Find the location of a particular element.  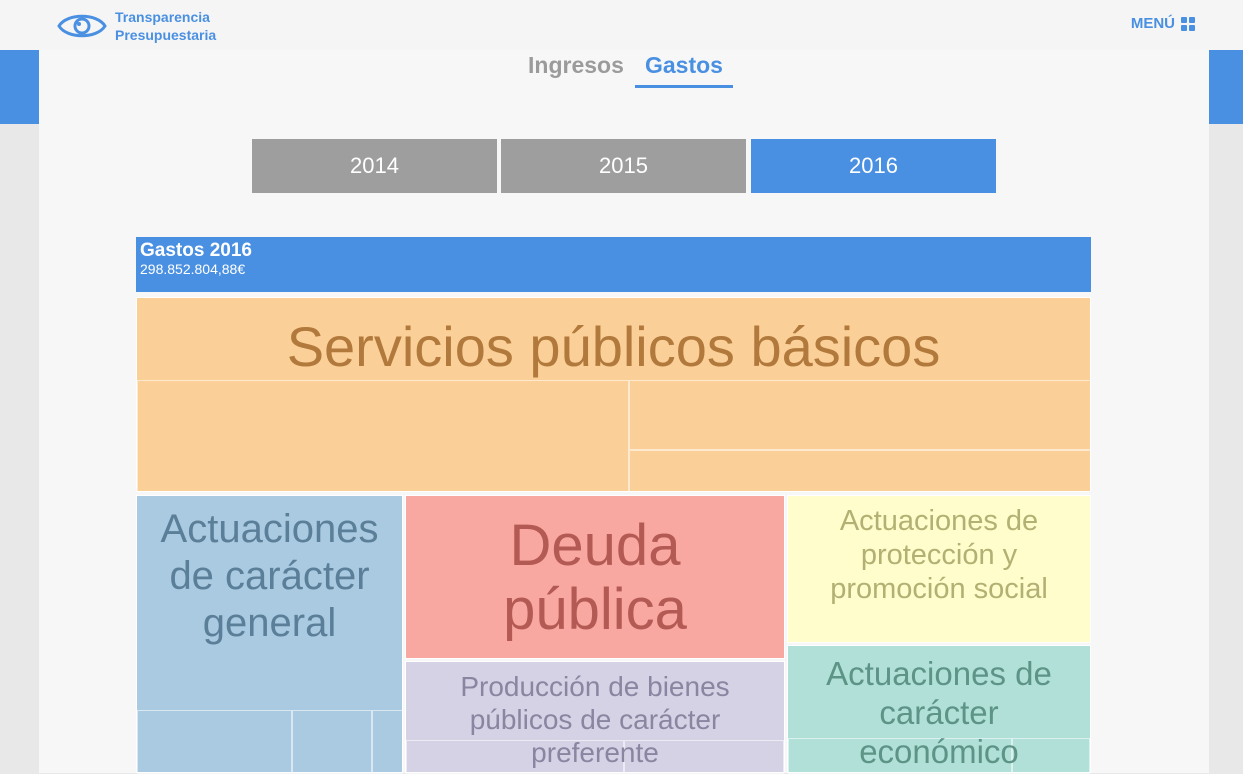

side-accent-right is located at coordinates (1226, 87).